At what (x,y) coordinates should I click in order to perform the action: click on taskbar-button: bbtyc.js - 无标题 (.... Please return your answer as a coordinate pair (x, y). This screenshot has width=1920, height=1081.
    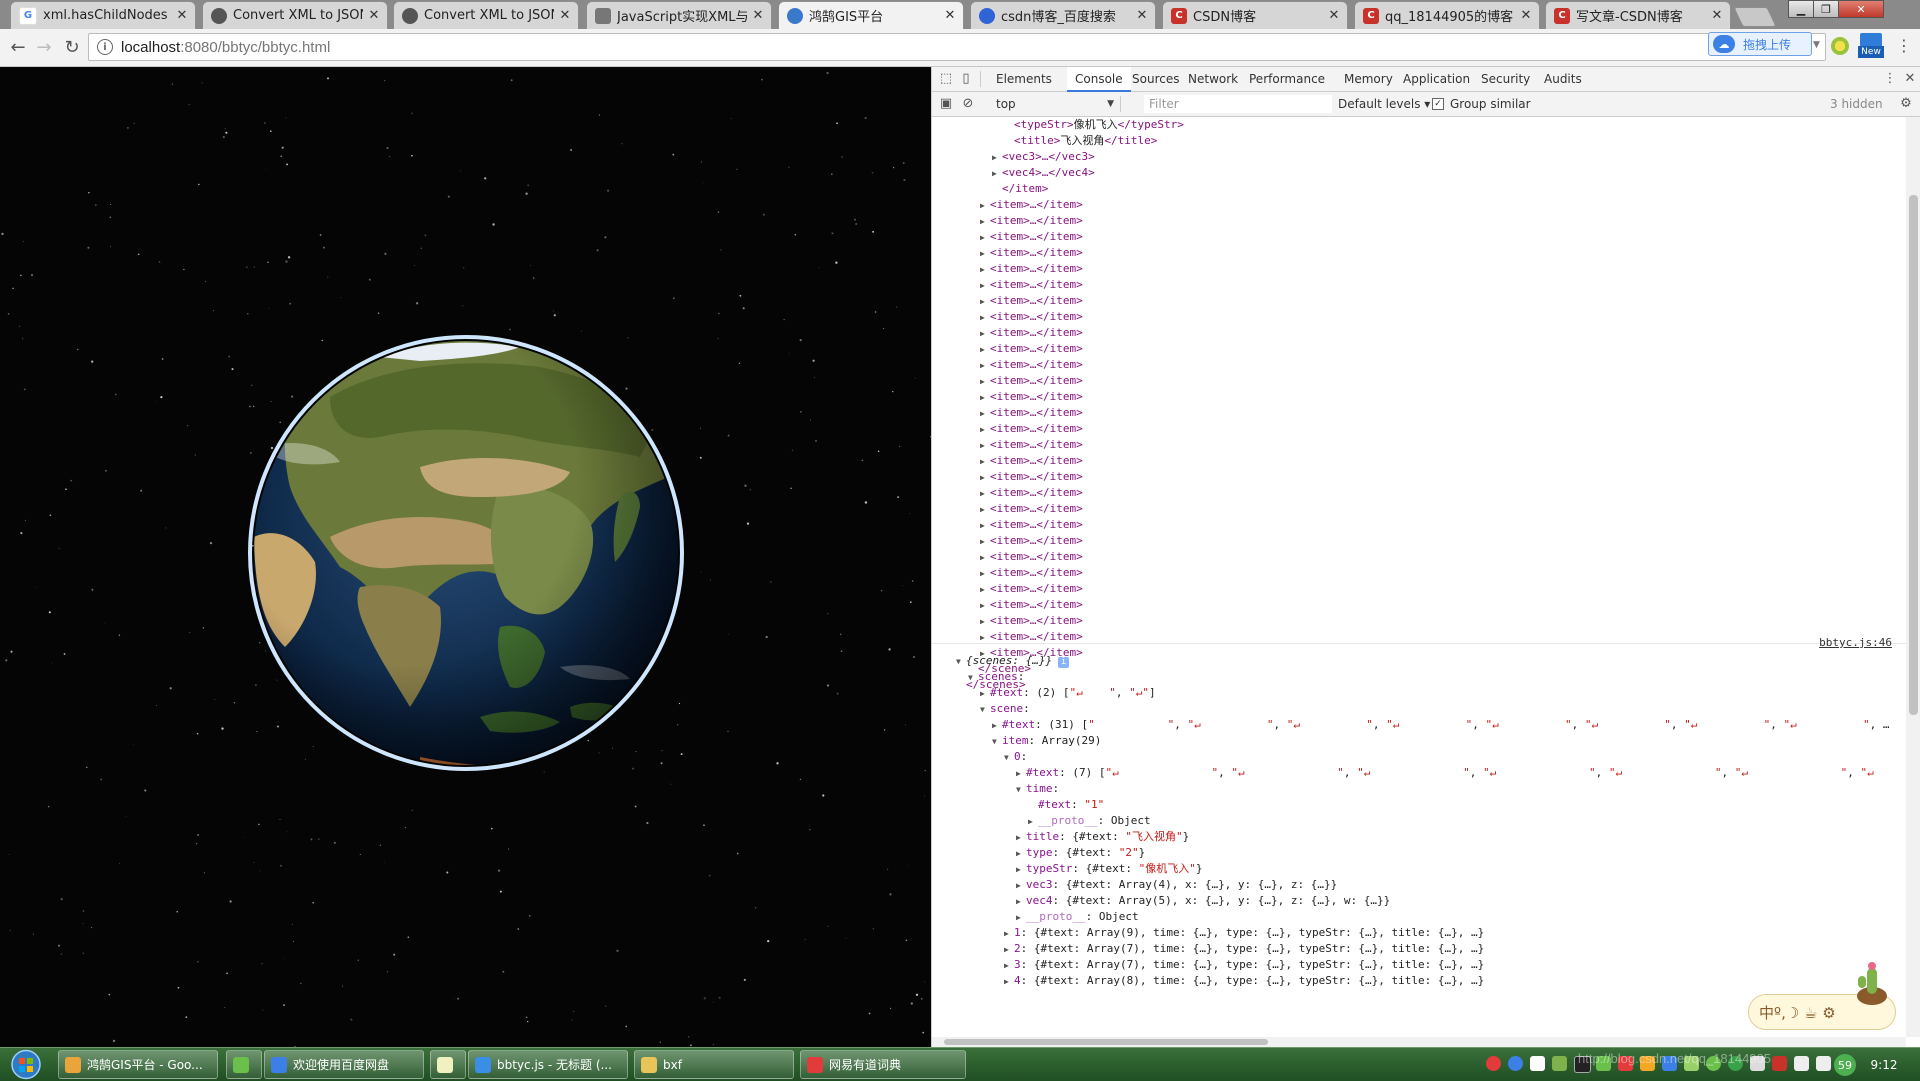
    Looking at the image, I should click on (548, 1064).